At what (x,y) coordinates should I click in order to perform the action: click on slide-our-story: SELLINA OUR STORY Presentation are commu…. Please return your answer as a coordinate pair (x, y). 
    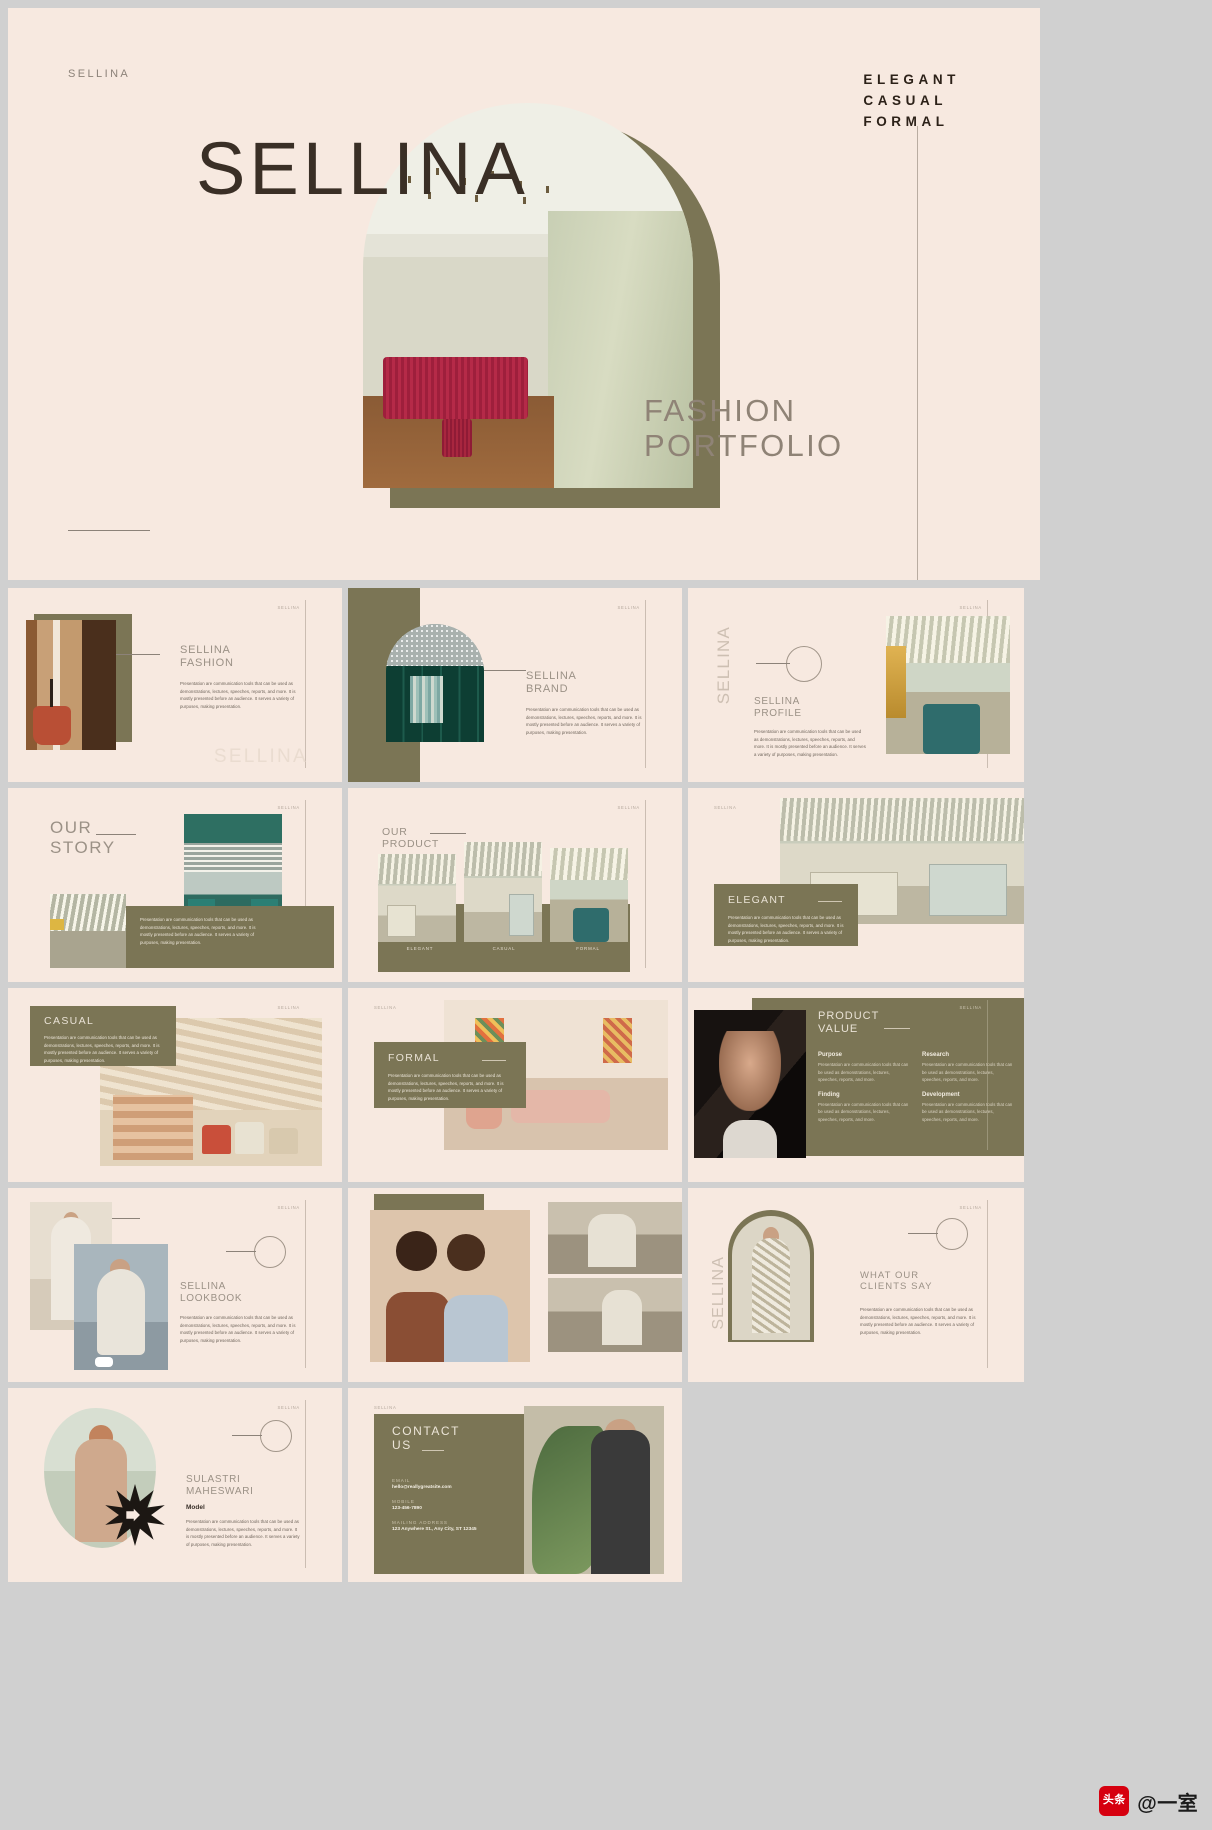
    Looking at the image, I should click on (175, 885).